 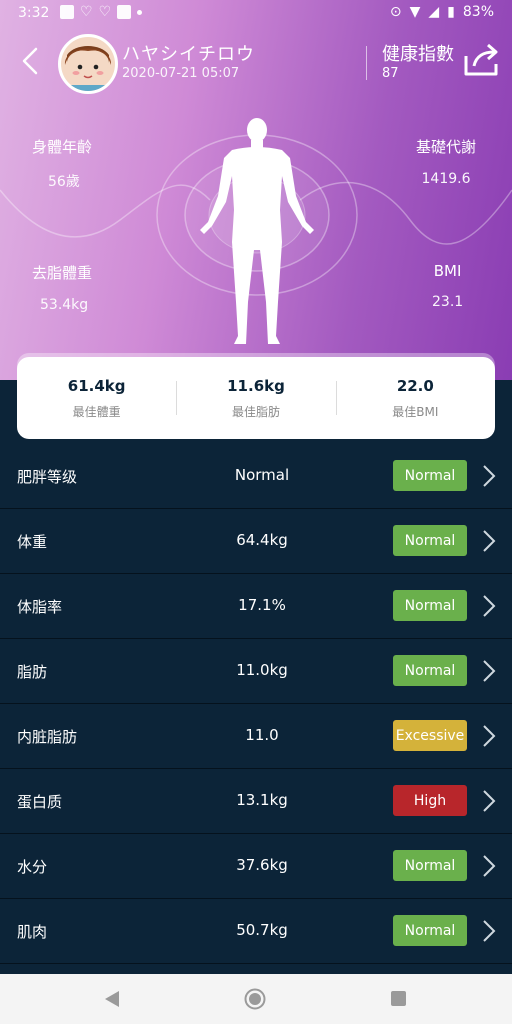 I want to click on ideal-values-card: 61.4kg 最佳體重 11.6kg 最佳脂肪 22.0 最佳BMI, so click(x=256, y=398).